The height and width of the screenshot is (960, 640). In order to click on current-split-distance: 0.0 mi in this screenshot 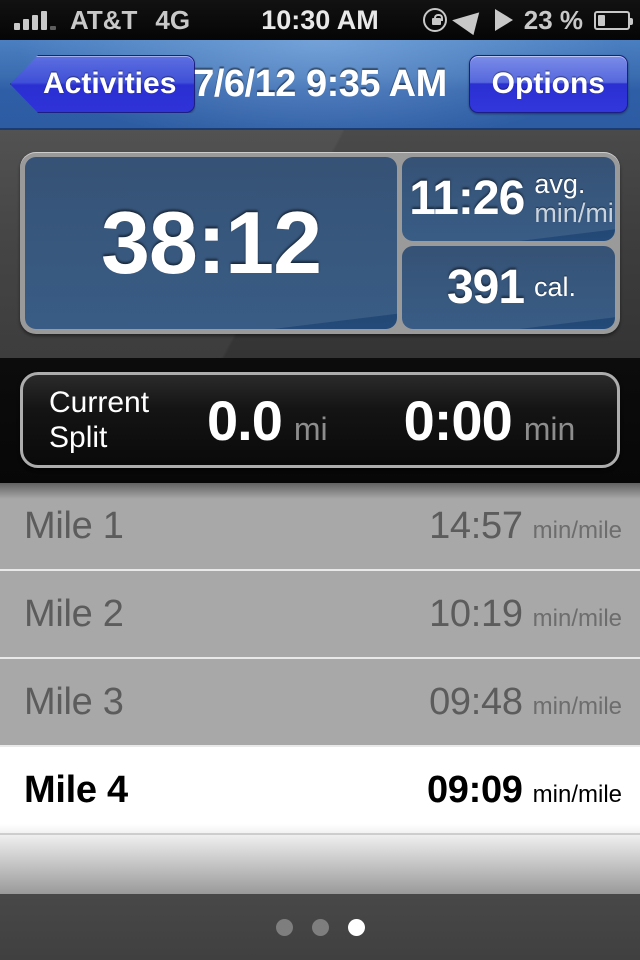, I will do `click(267, 420)`.